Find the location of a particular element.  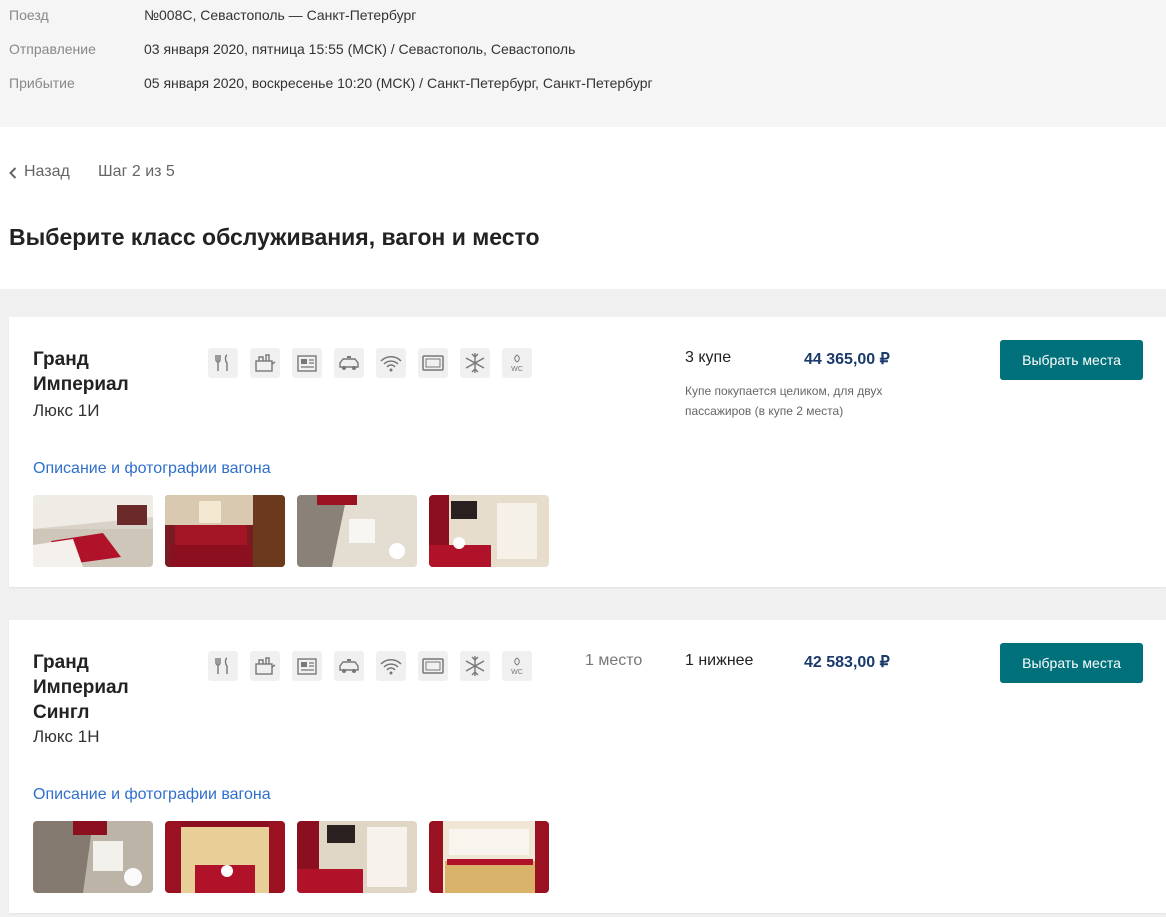

compartment-count: 3 купе is located at coordinates (708, 357).